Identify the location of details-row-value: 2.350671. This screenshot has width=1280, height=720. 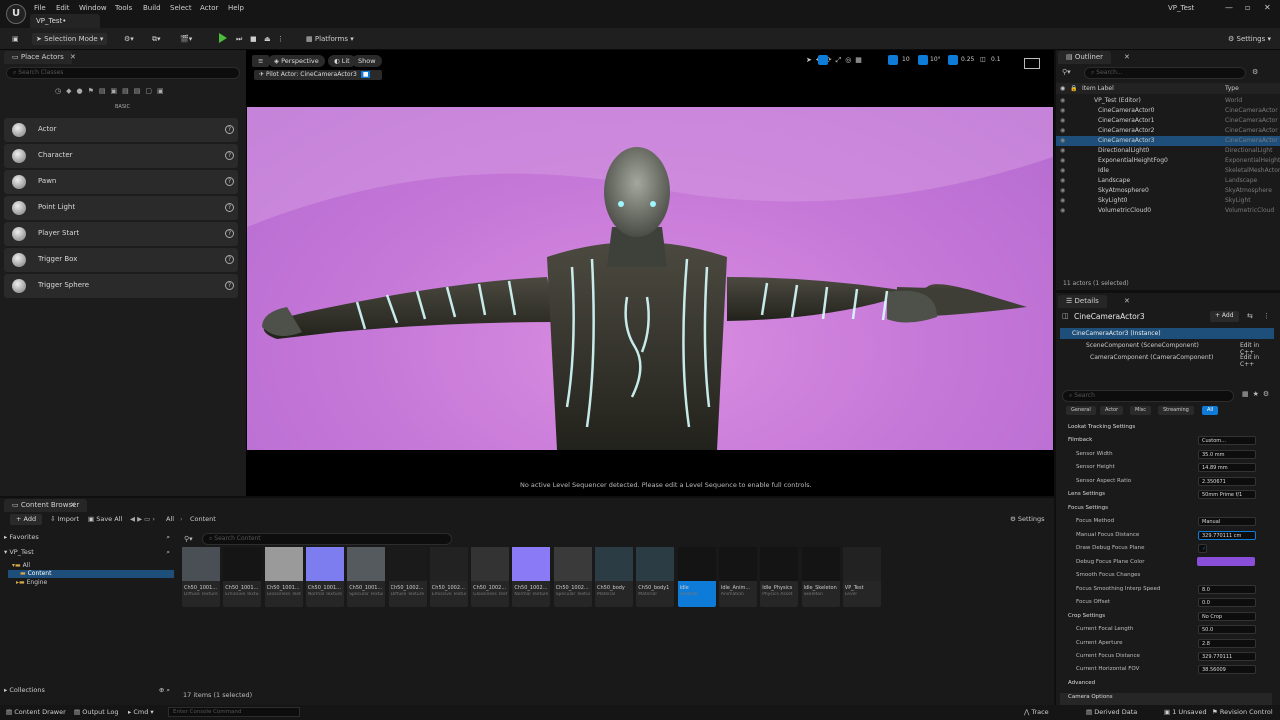
(1227, 481).